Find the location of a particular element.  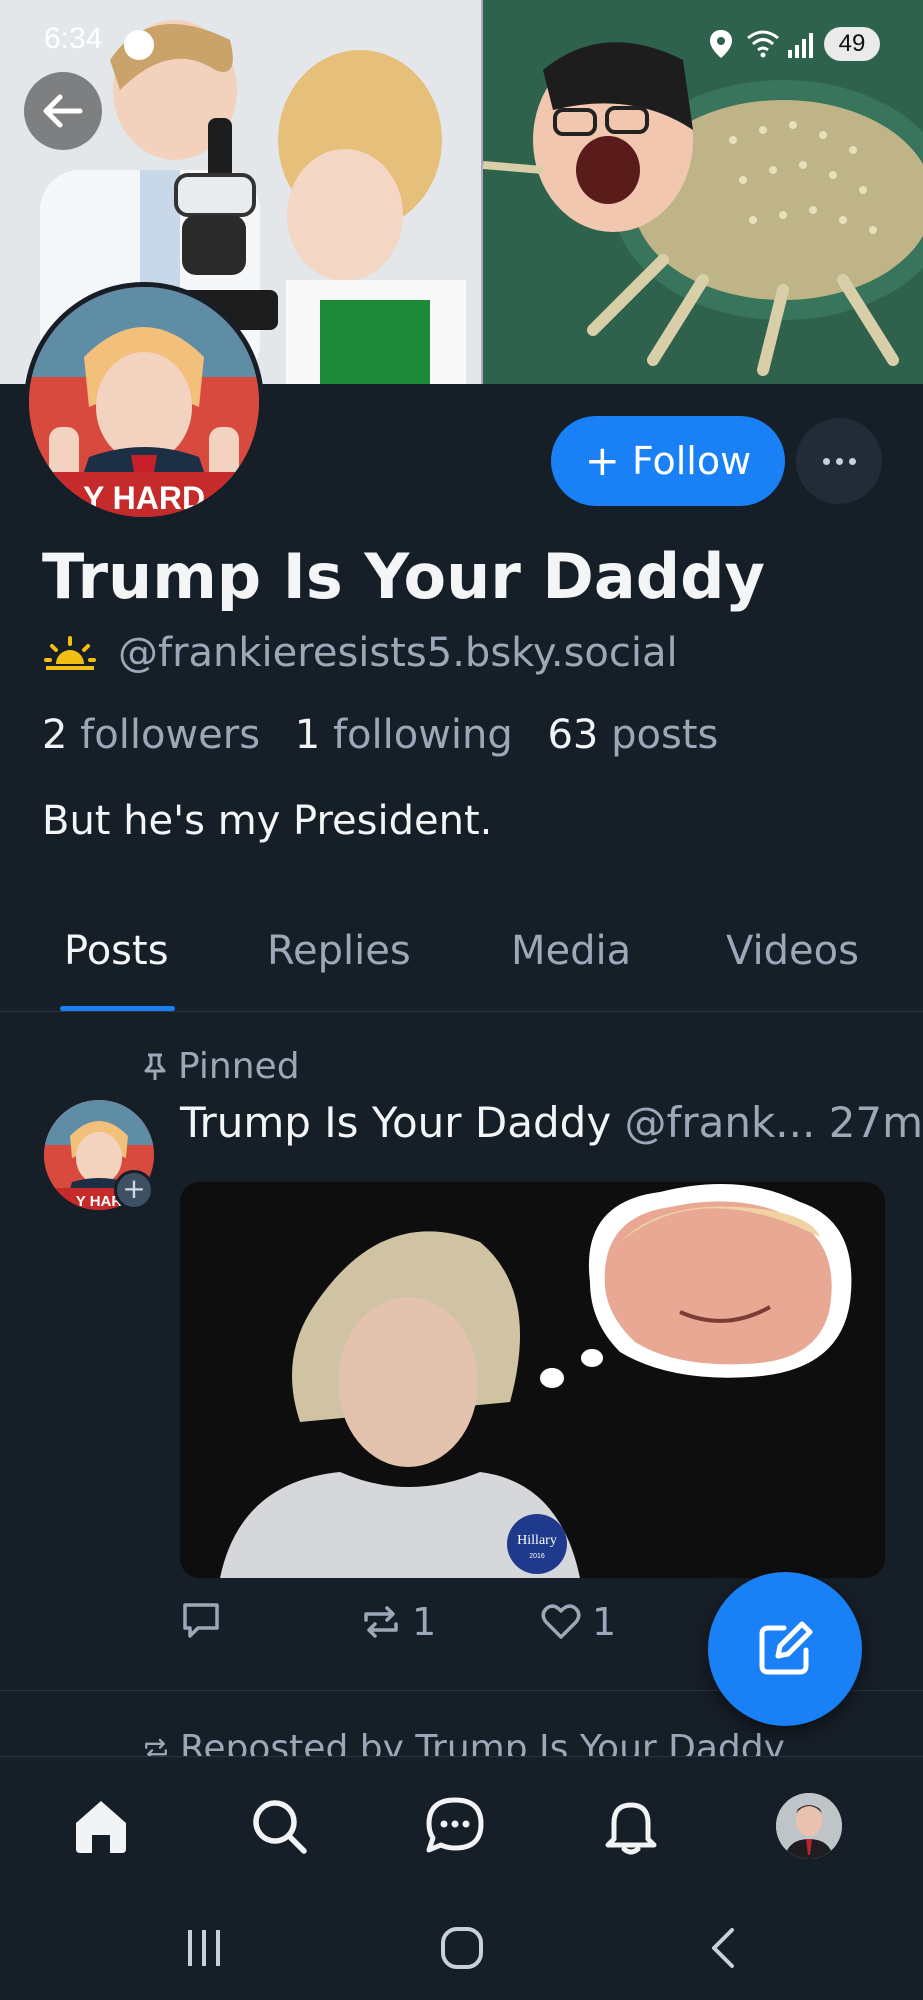

repost-count: 1 is located at coordinates (424, 1622).